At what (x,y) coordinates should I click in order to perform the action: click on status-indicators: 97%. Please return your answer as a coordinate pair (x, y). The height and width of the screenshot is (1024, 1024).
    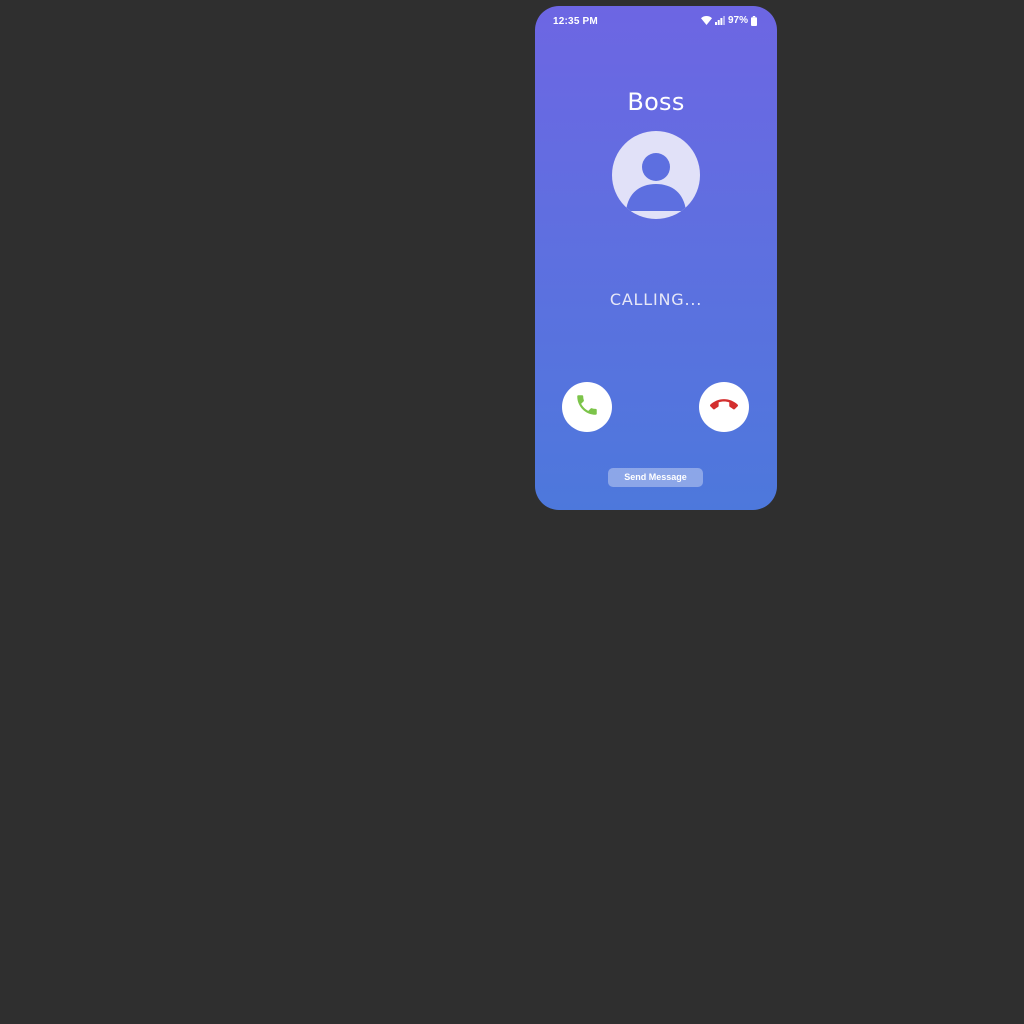
    Looking at the image, I should click on (728, 20).